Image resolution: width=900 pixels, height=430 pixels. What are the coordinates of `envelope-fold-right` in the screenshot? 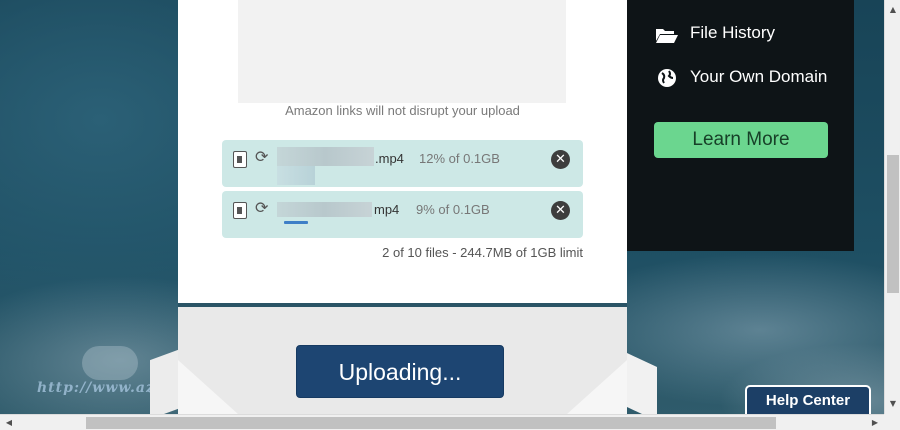 It's located at (597, 387).